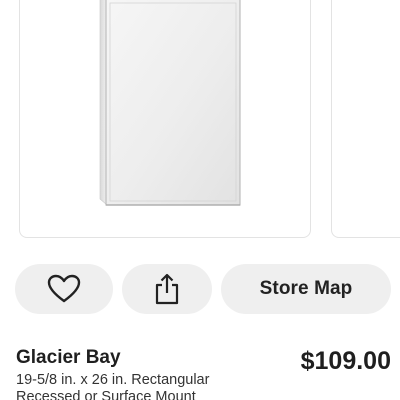 This screenshot has height=400, width=400. Describe the element at coordinates (68, 358) in the screenshot. I see `product-brand: Glacier Bay` at that location.